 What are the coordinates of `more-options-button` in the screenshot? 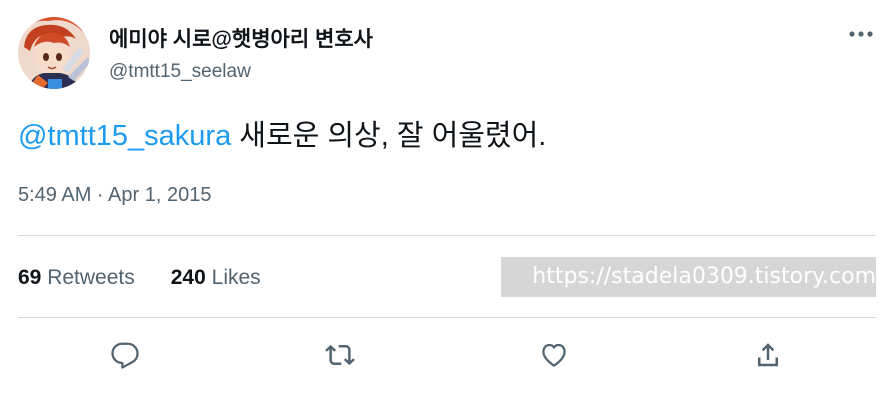 It's located at (861, 34).